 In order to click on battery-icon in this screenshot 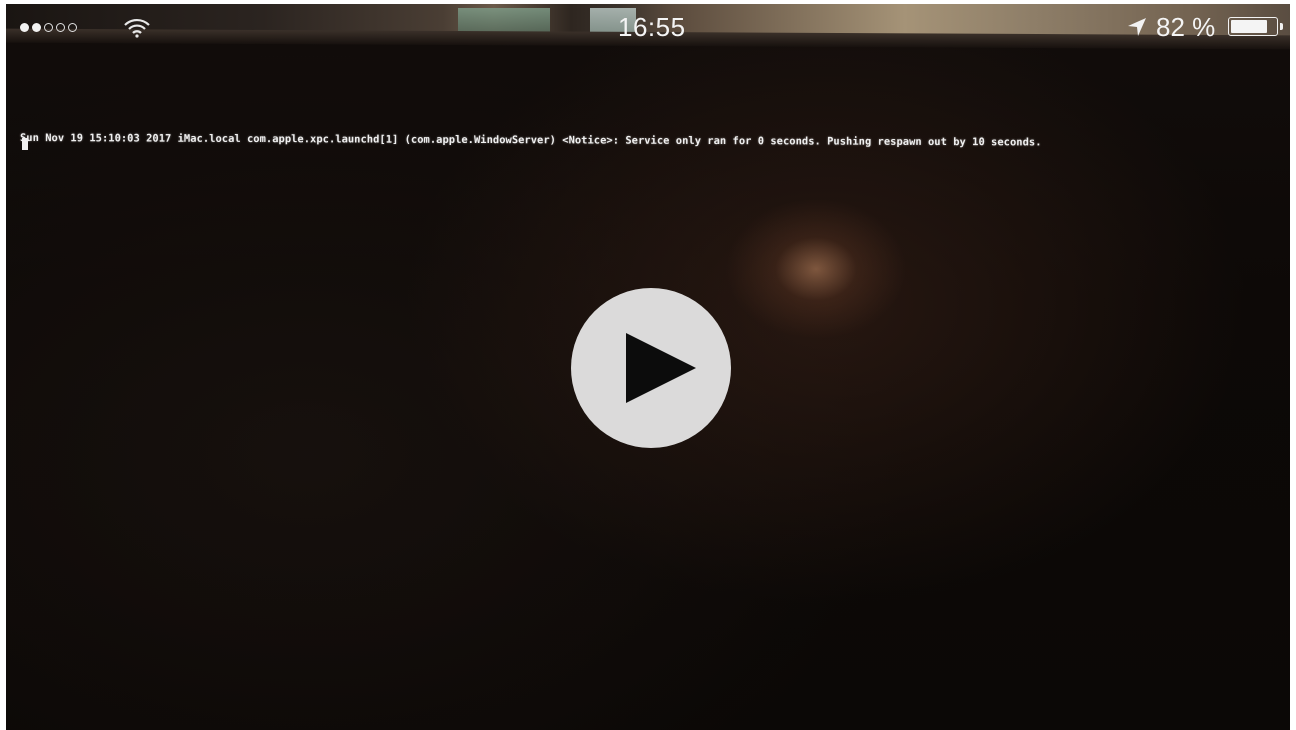, I will do `click(1253, 26)`.